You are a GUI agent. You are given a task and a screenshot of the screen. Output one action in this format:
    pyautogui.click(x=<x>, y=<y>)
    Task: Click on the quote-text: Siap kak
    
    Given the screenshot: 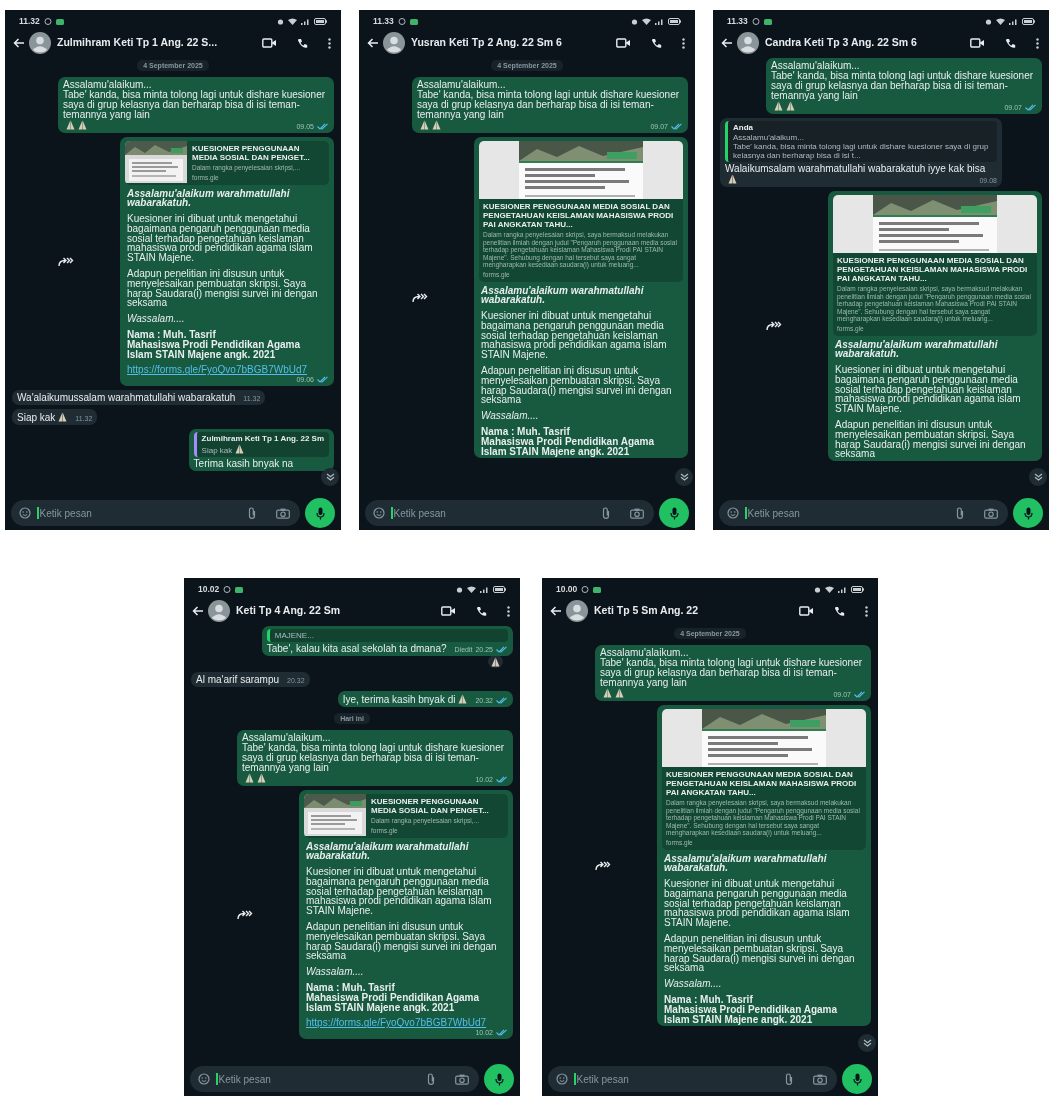 What is the action you would take?
    pyautogui.click(x=217, y=451)
    